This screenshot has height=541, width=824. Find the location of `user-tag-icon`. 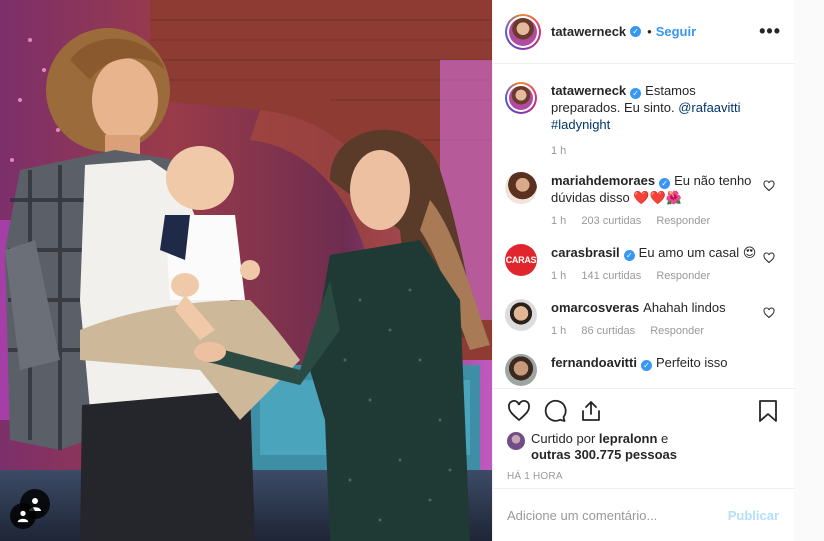

user-tag-icon is located at coordinates (23, 516).